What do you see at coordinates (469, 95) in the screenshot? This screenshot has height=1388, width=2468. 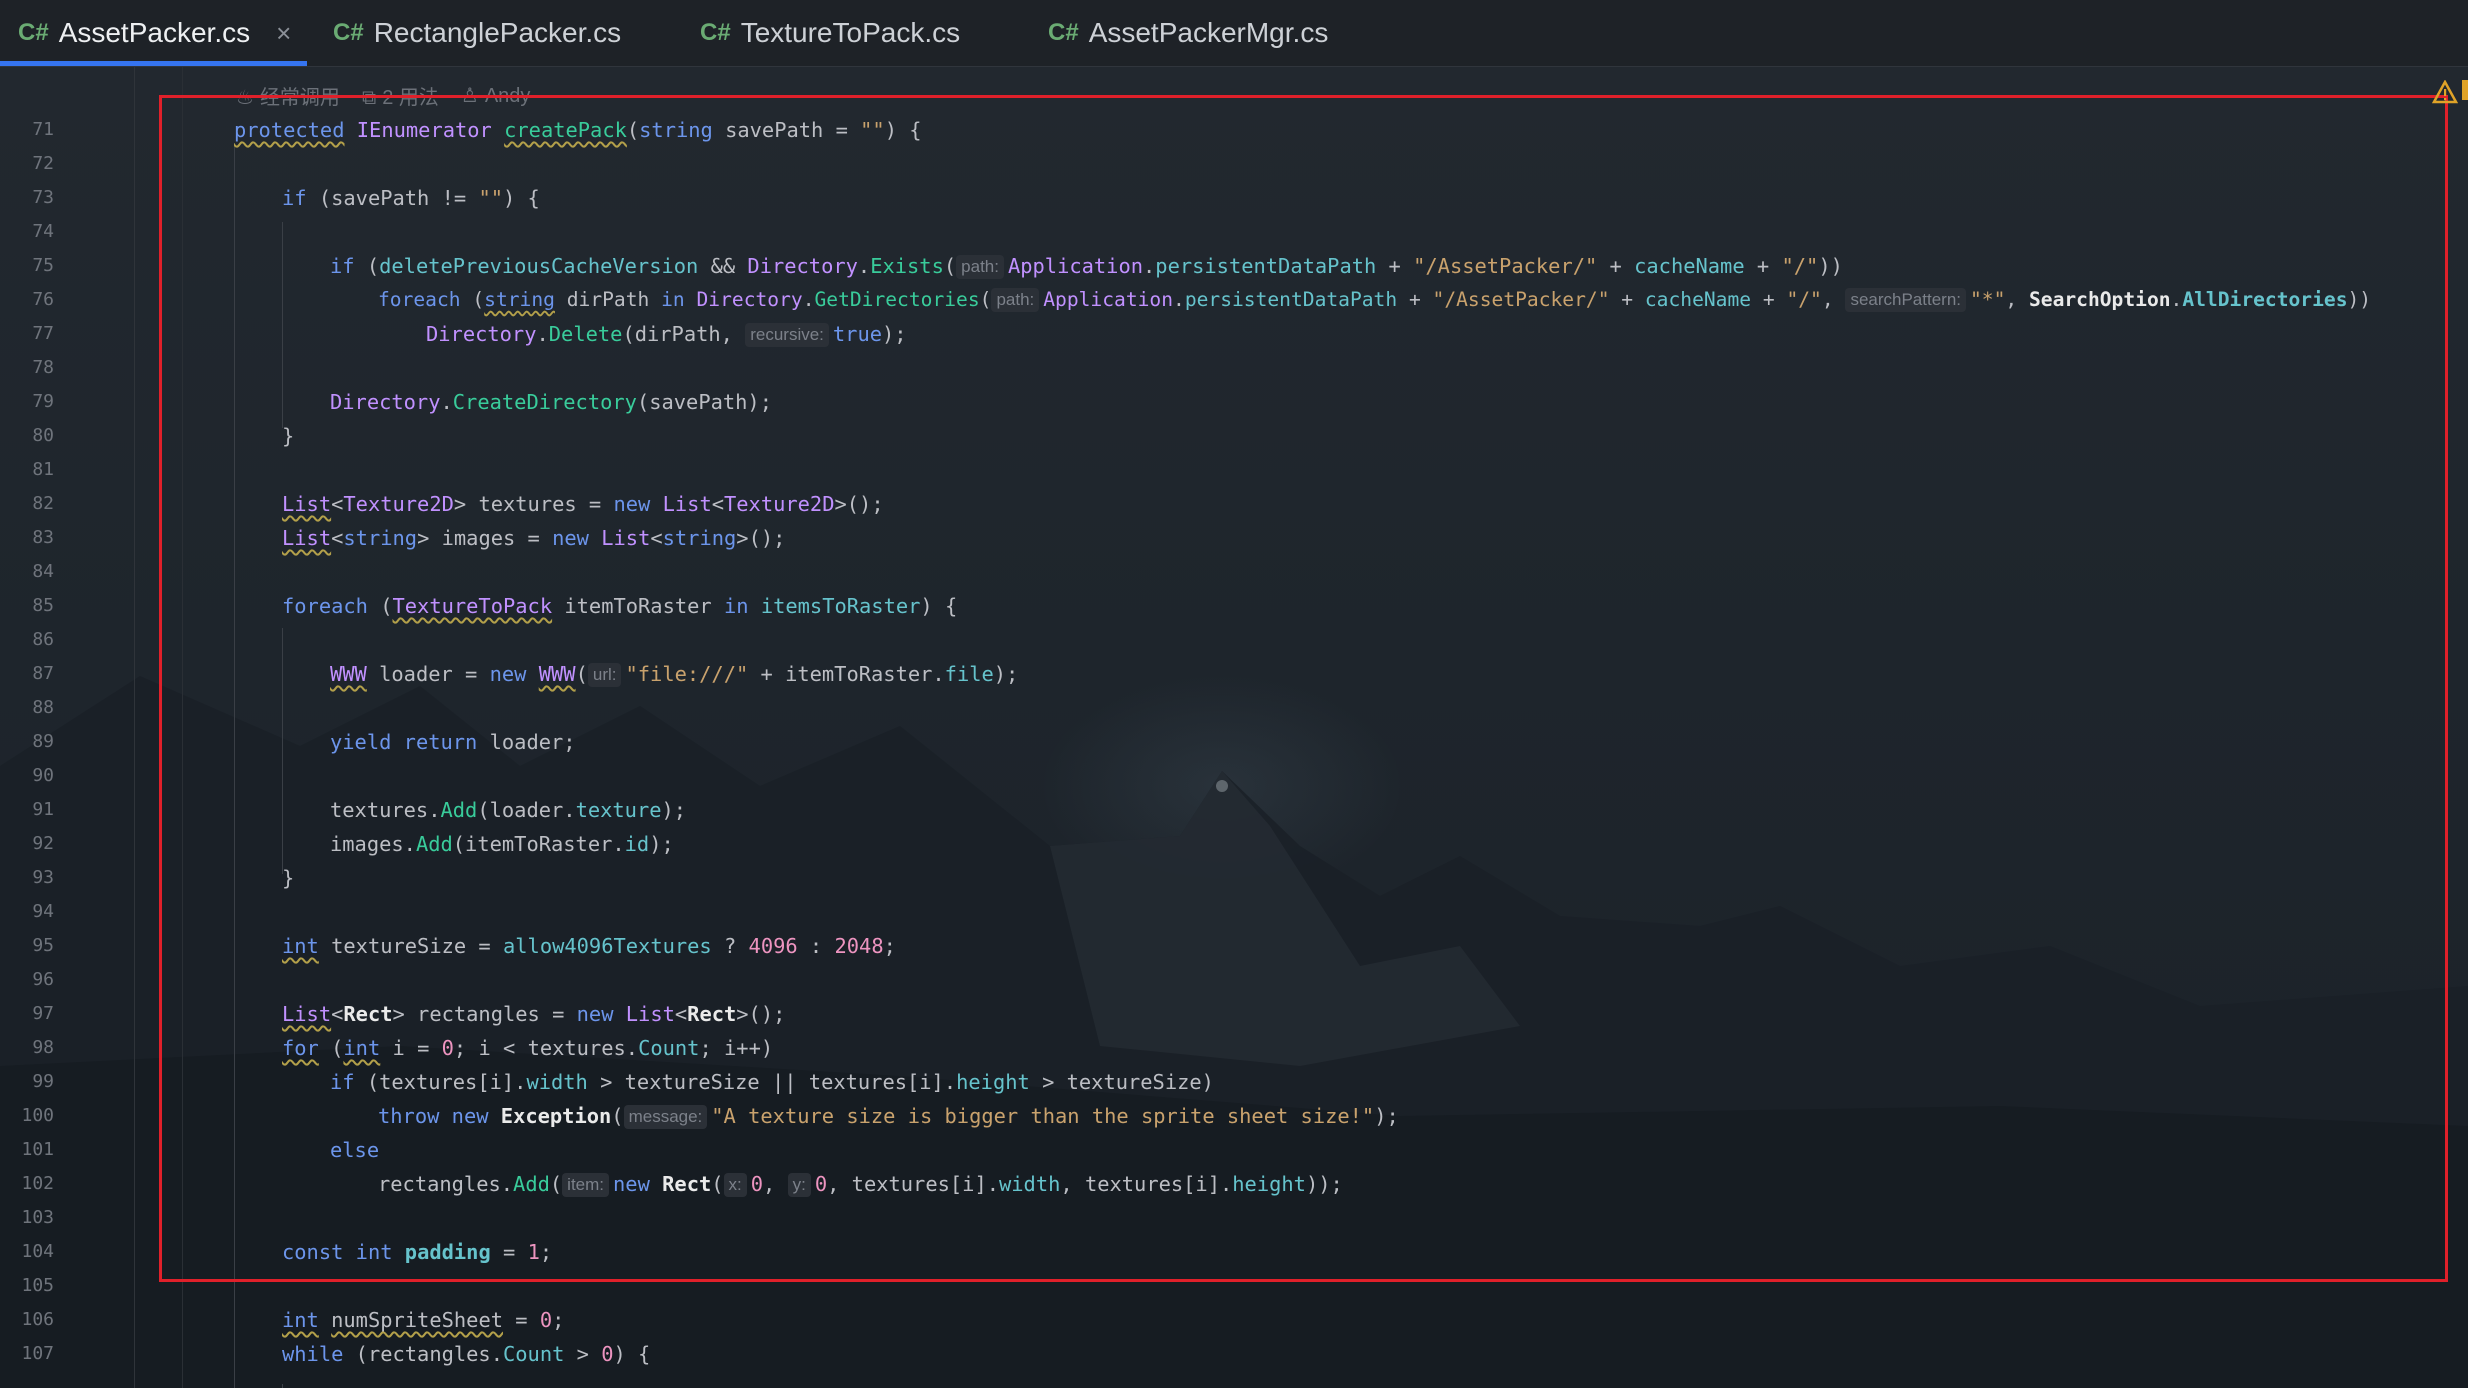 I see `person-icon: ♙` at bounding box center [469, 95].